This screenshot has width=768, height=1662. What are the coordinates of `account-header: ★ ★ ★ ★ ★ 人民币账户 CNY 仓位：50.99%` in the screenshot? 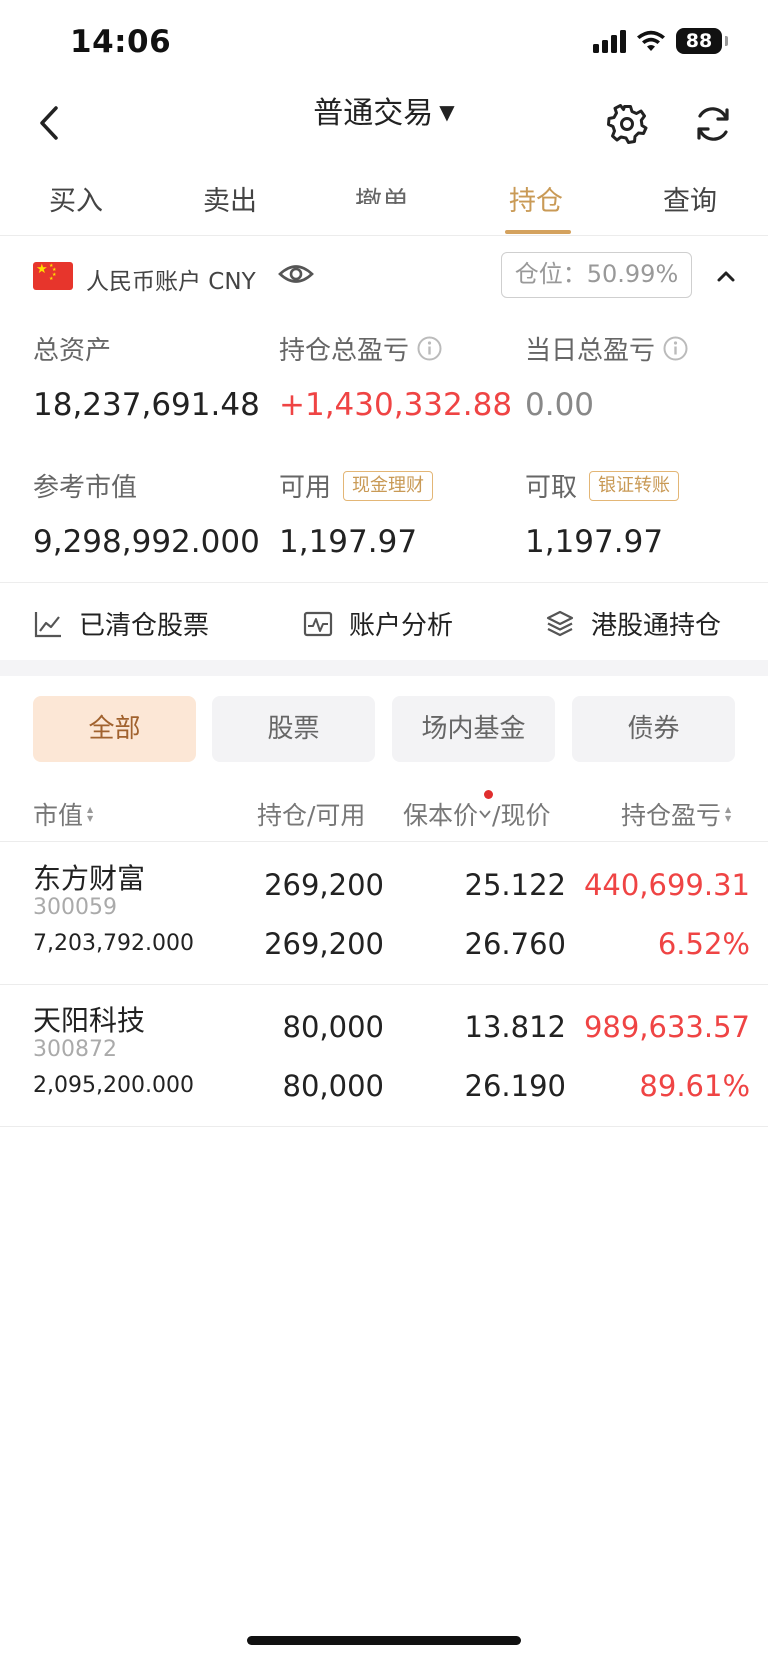 It's located at (384, 276).